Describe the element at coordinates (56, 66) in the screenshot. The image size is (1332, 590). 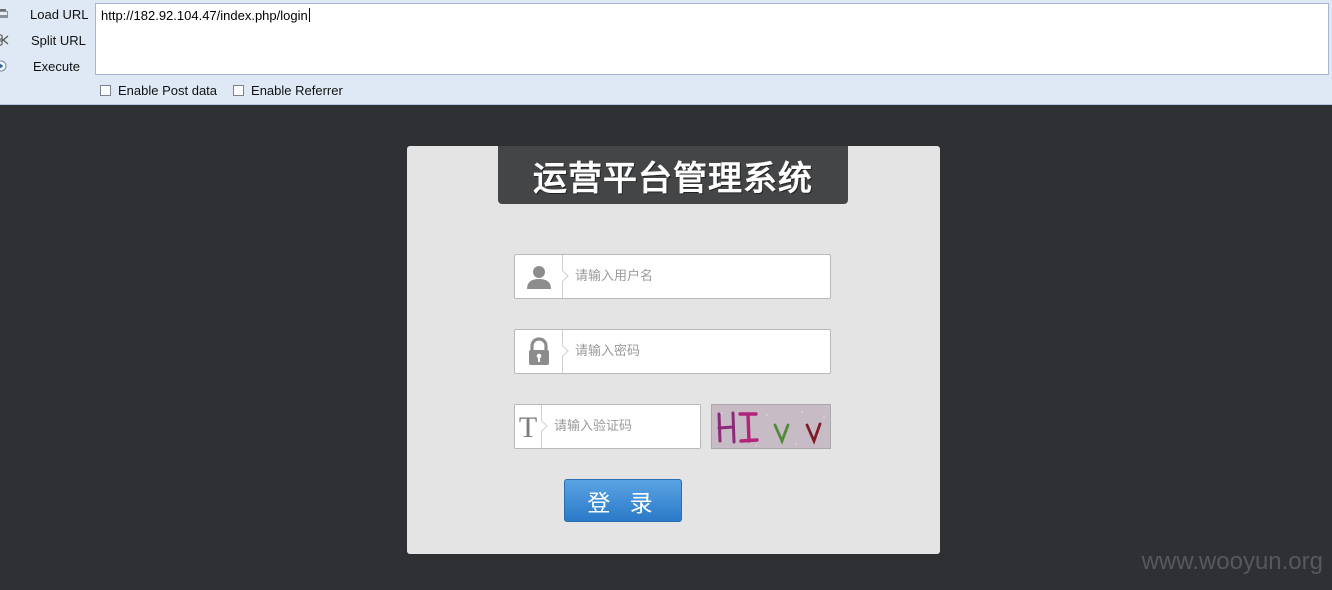
I see `execute-label: Execute` at that location.